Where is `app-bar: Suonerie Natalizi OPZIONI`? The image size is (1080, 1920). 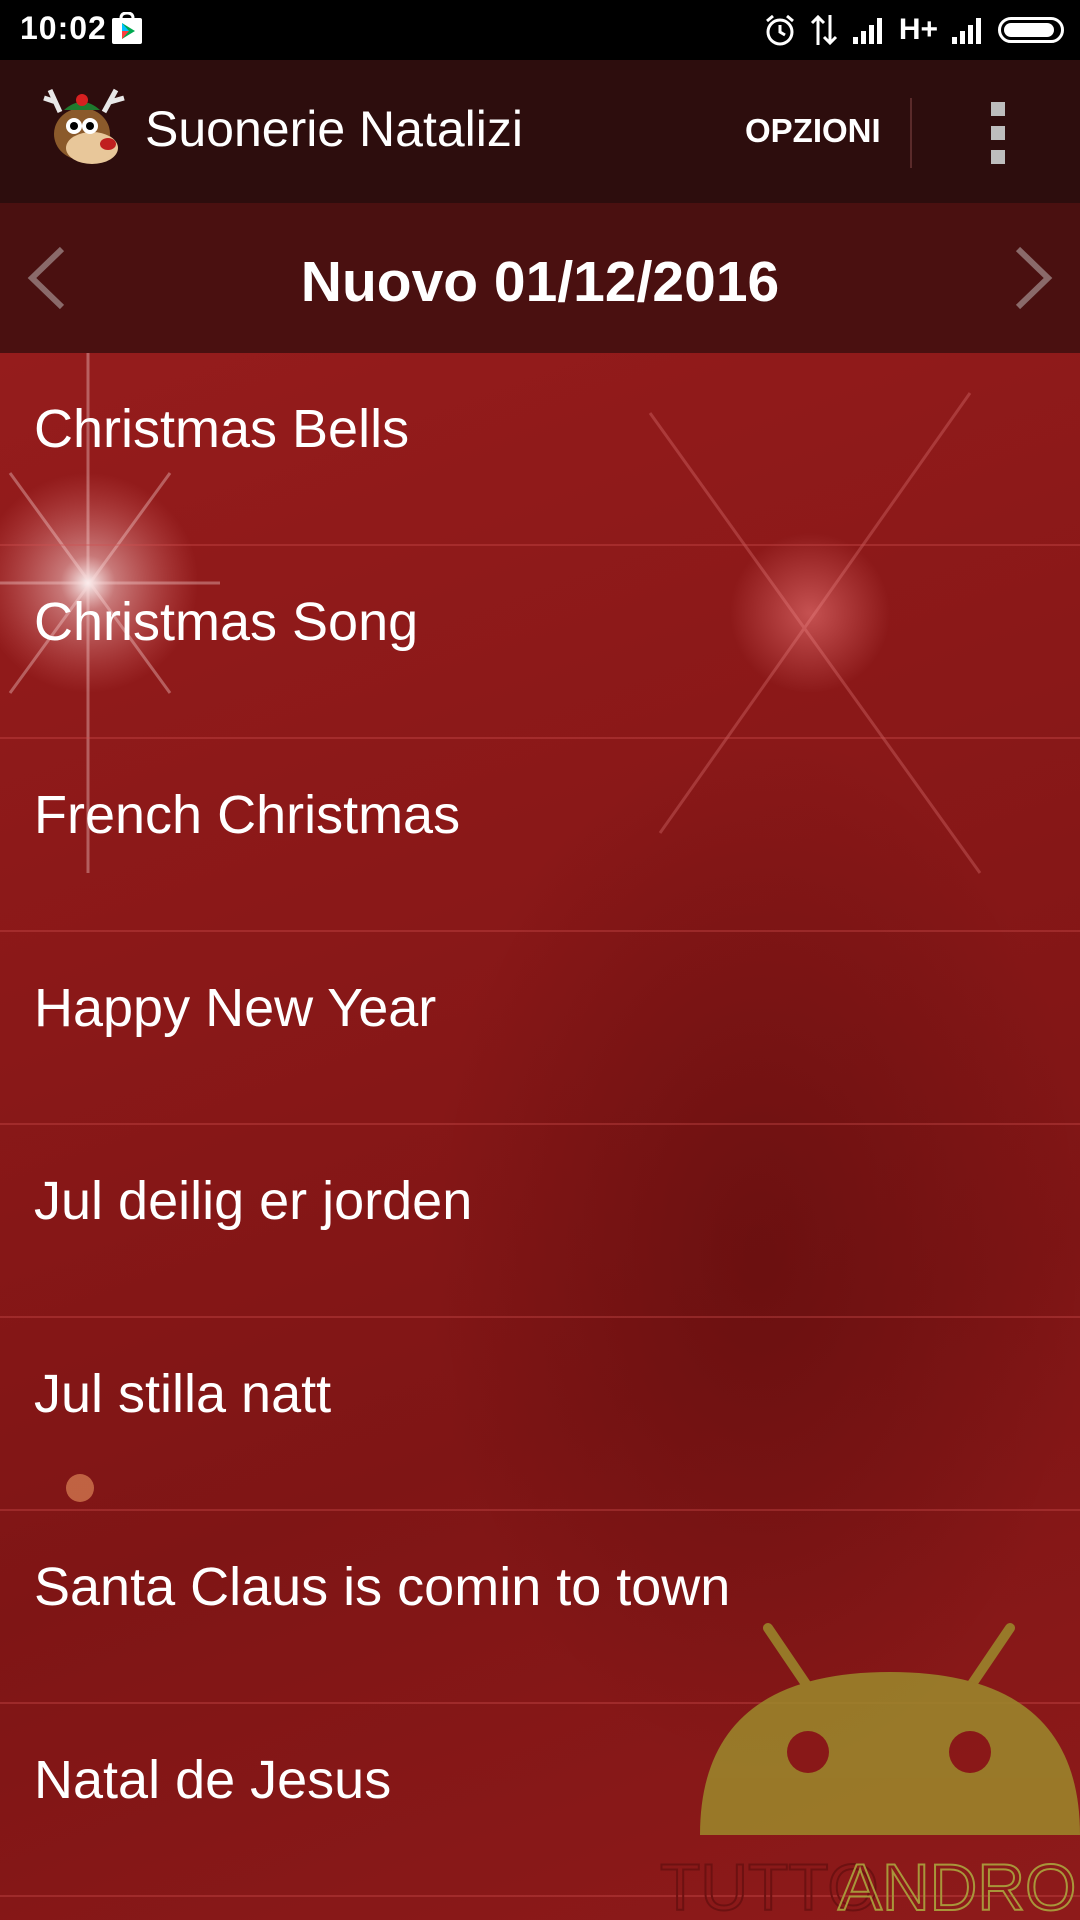 app-bar: Suonerie Natalizi OPZIONI is located at coordinates (540, 131).